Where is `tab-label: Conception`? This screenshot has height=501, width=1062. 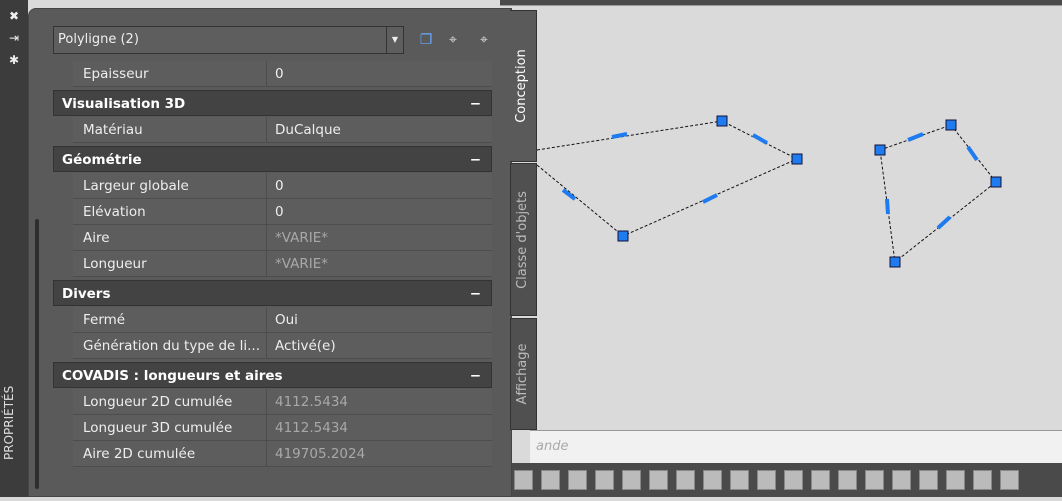
tab-label: Conception is located at coordinates (521, 86).